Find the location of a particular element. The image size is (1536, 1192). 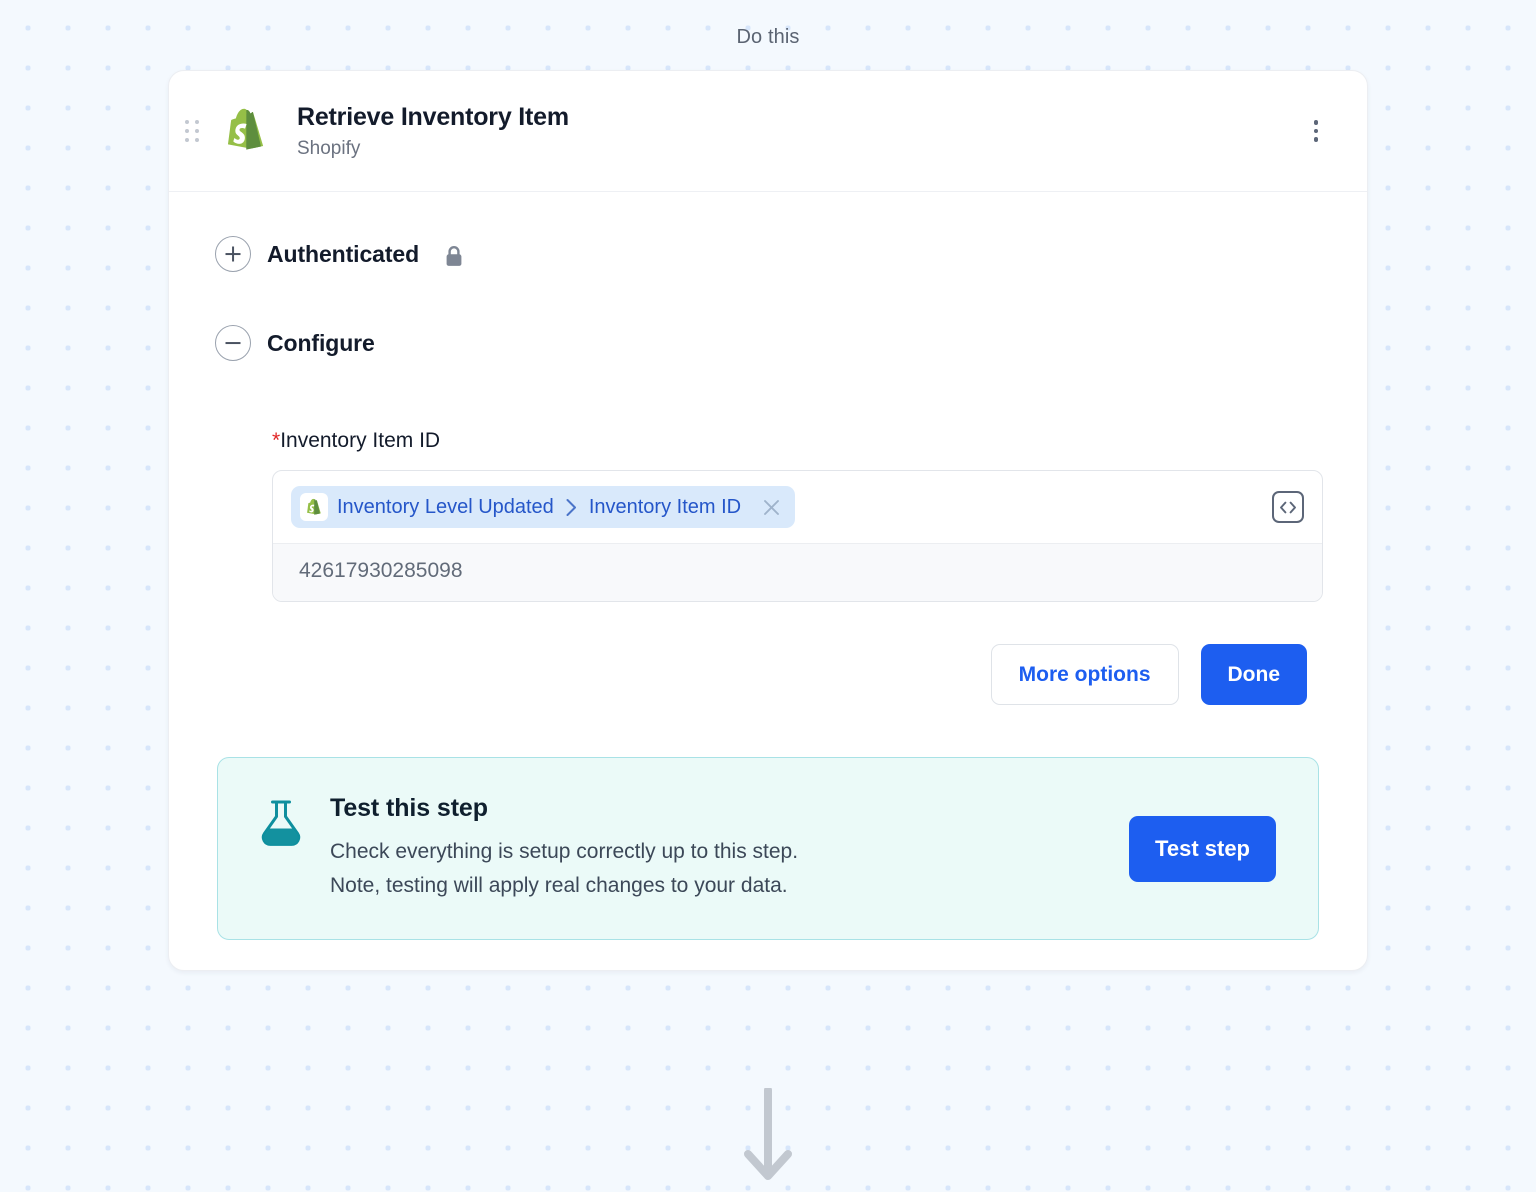

test-step-button: Test step is located at coordinates (1202, 848).